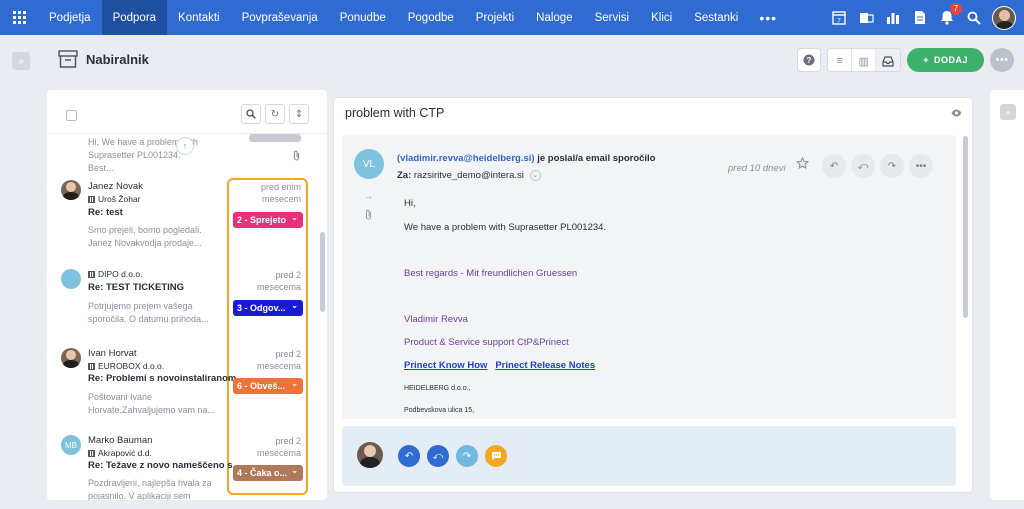  What do you see at coordinates (840, 60) in the screenshot?
I see `list-view-icon: ≡` at bounding box center [840, 60].